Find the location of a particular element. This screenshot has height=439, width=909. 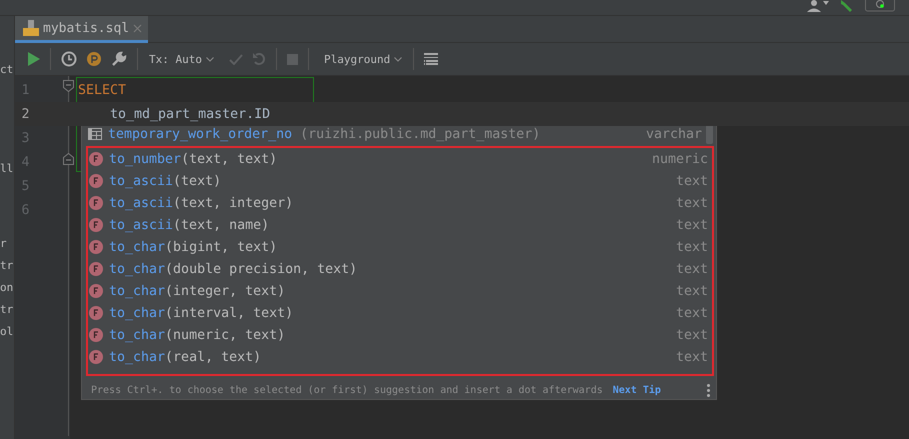

file-tab: mybatis.sql is located at coordinates (81, 29).